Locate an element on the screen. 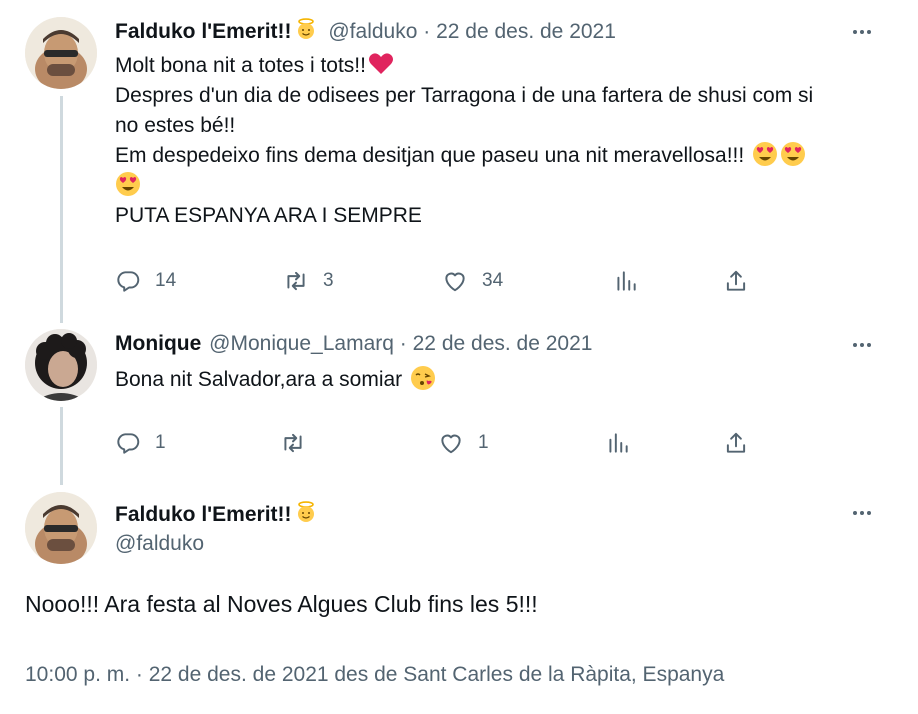 The height and width of the screenshot is (714, 918). tweet-line: Molt bona nit a totes i tots!! is located at coordinates (240, 65).